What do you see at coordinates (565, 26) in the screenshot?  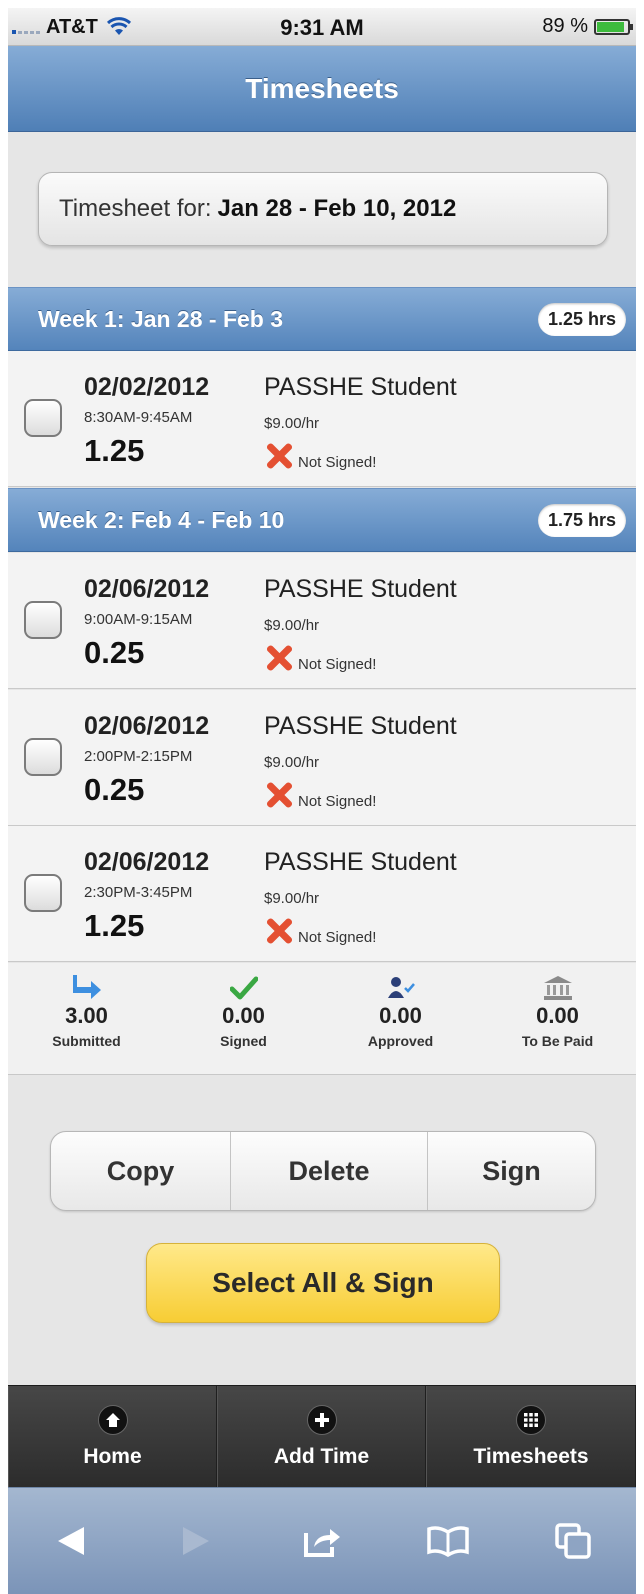 I see `battery-percent: 89 %` at bounding box center [565, 26].